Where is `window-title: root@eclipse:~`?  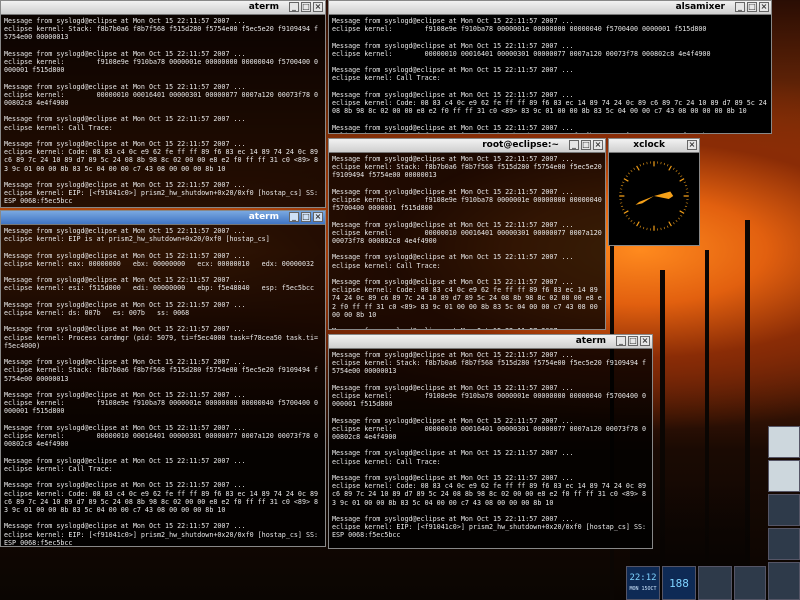
window-title: root@eclipse:~ is located at coordinates (520, 145).